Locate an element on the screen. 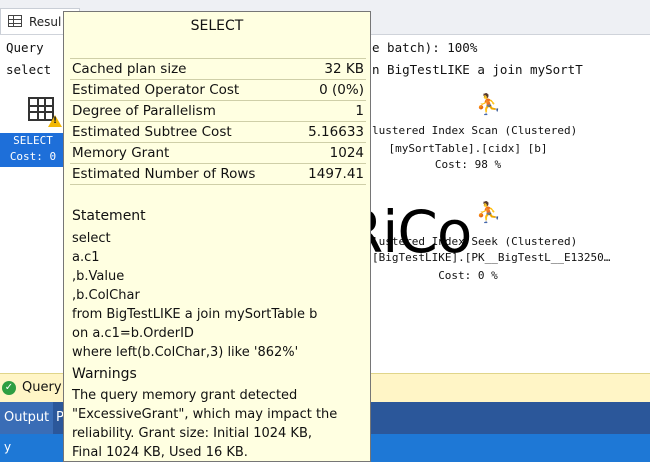 The height and width of the screenshot is (462, 650). property-value: 1 is located at coordinates (359, 111).